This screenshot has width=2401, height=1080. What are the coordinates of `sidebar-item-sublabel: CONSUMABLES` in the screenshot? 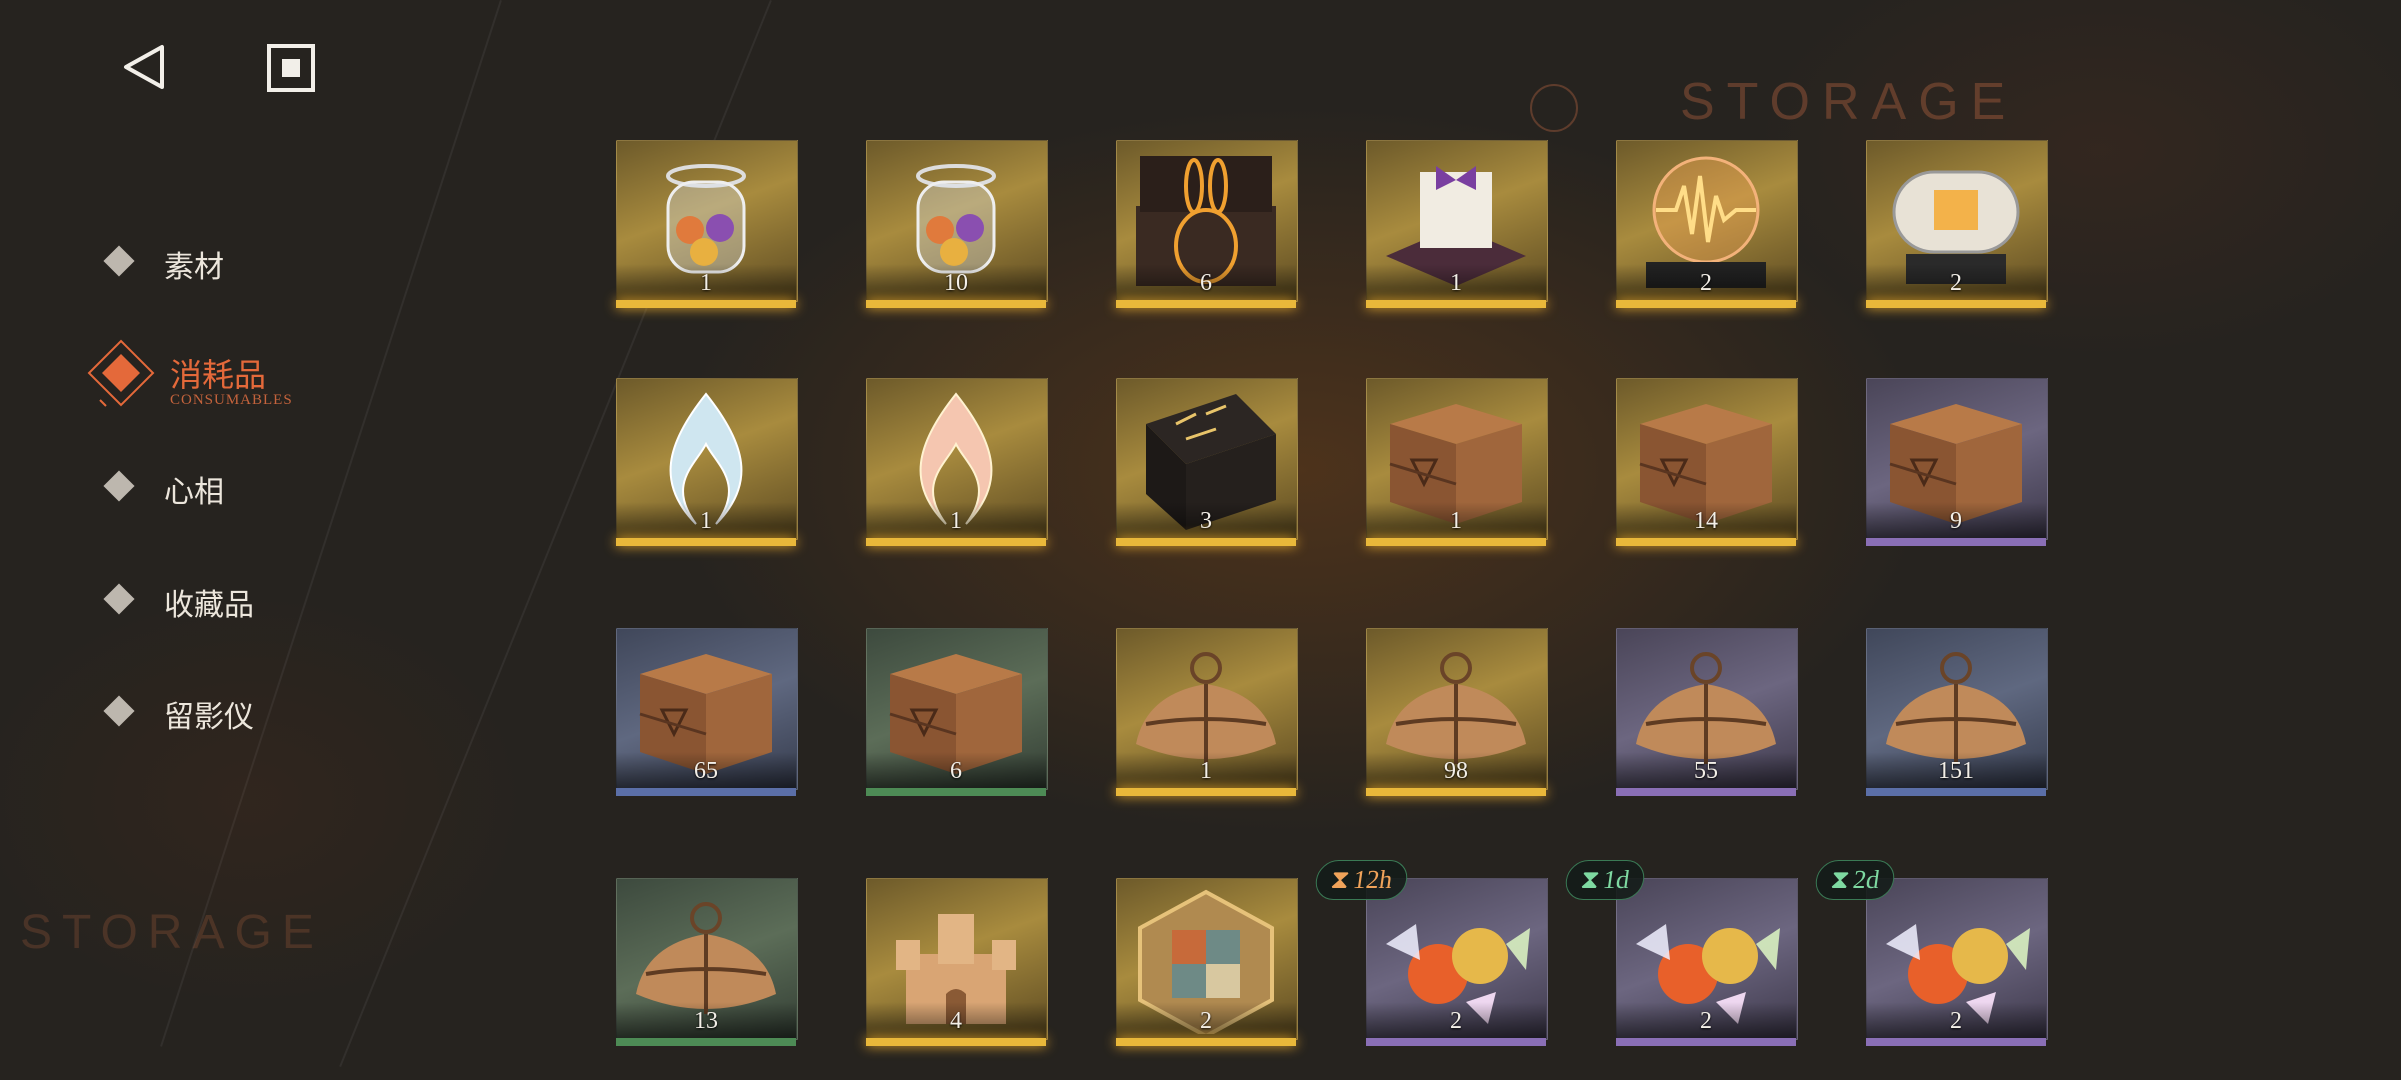 It's located at (231, 400).